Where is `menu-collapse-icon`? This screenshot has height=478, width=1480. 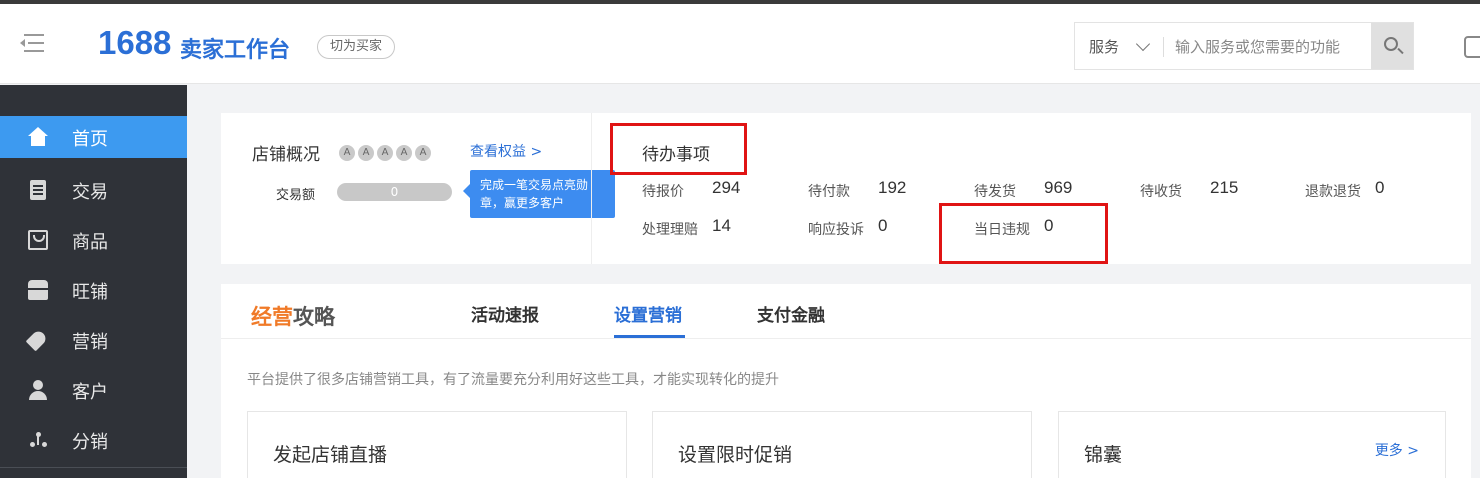
menu-collapse-icon is located at coordinates (32, 43).